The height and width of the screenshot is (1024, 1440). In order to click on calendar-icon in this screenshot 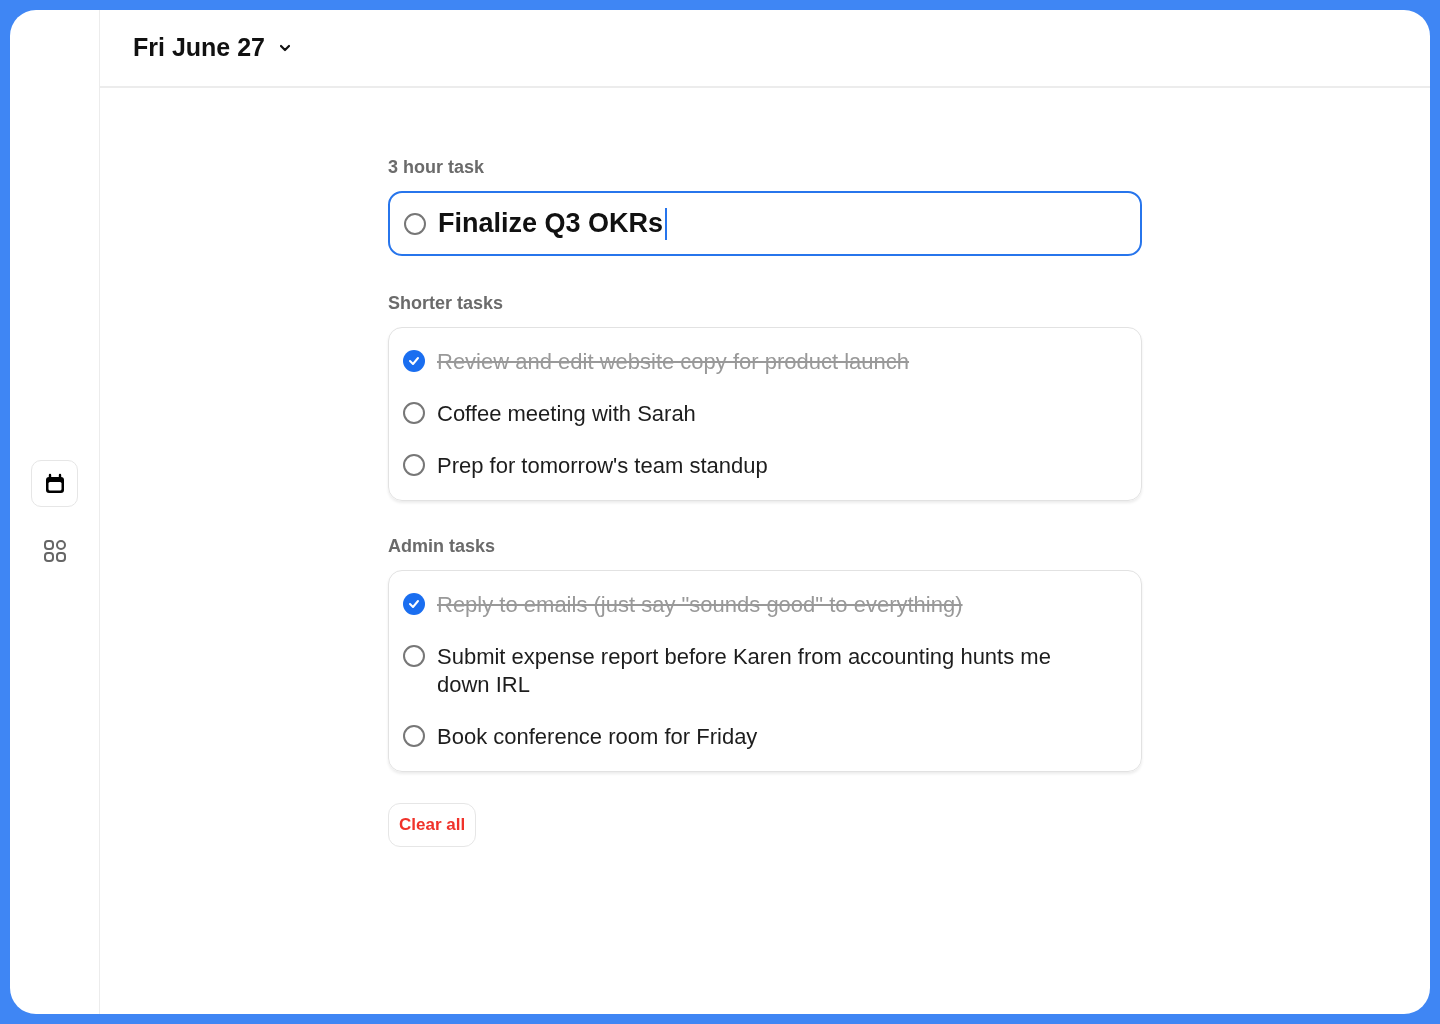, I will do `click(54, 483)`.